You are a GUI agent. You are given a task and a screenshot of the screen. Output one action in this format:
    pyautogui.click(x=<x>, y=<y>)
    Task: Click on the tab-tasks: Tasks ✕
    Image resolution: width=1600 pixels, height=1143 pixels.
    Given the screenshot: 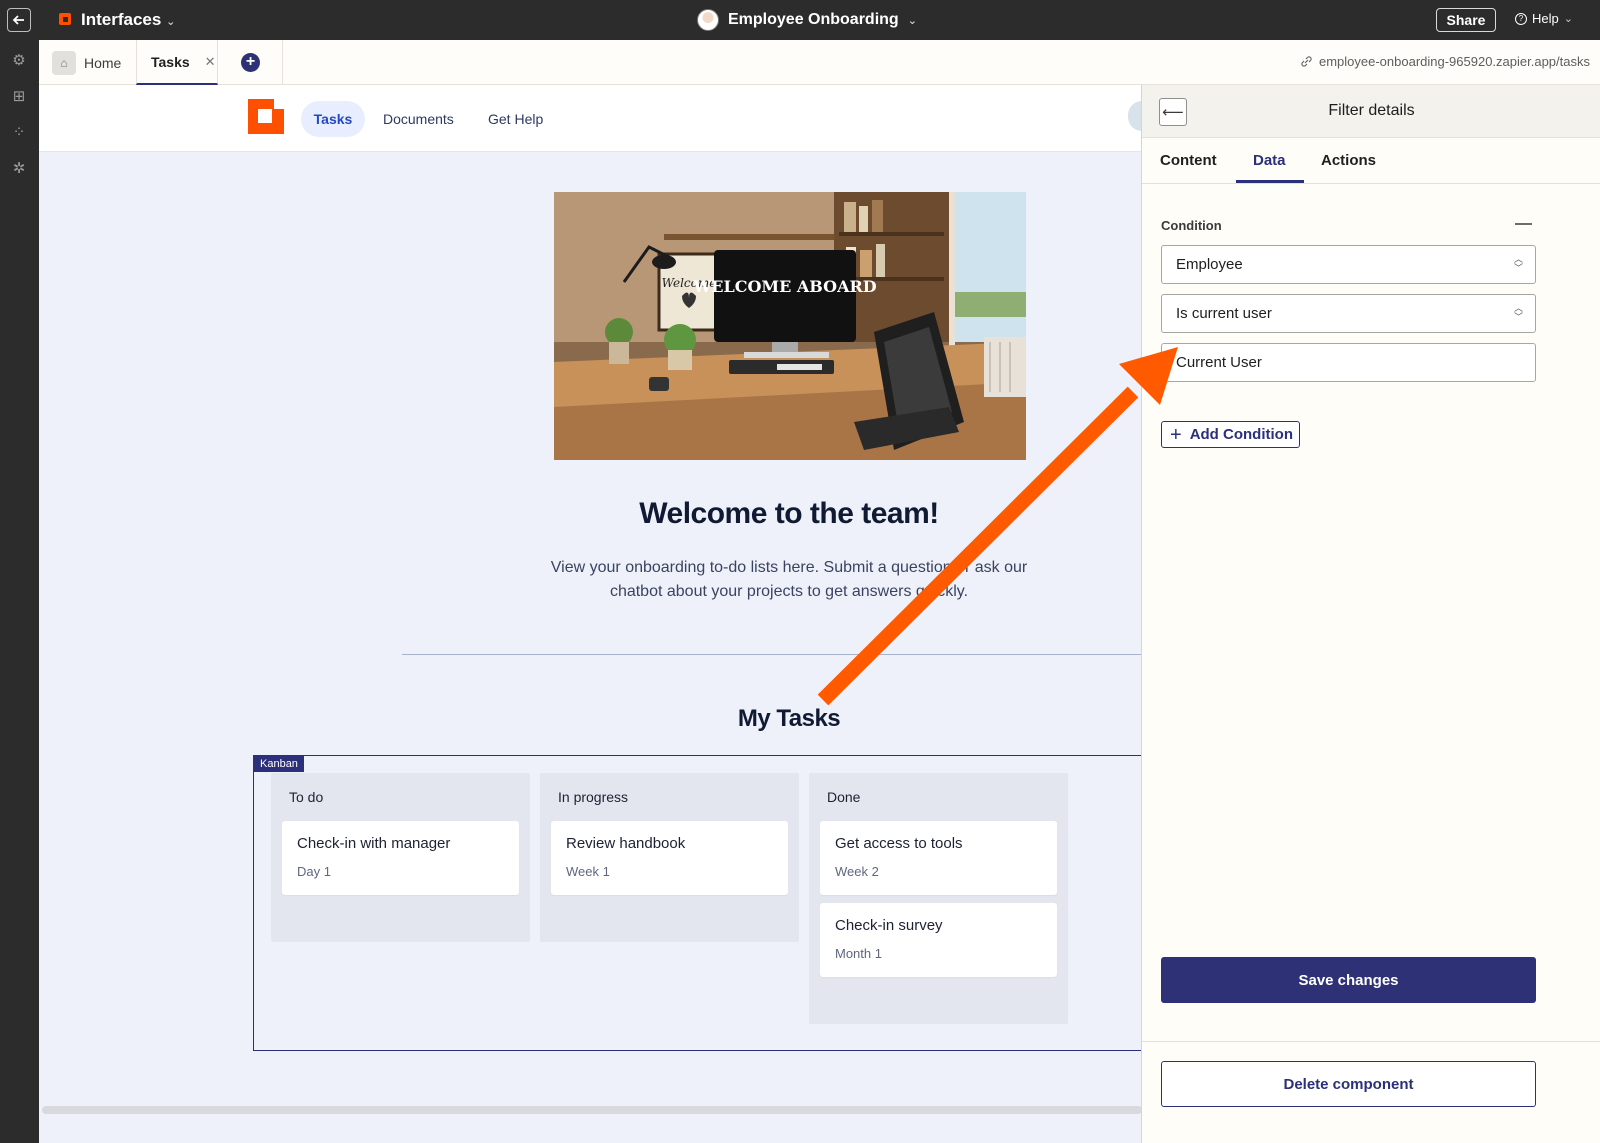 What is the action you would take?
    pyautogui.click(x=177, y=62)
    